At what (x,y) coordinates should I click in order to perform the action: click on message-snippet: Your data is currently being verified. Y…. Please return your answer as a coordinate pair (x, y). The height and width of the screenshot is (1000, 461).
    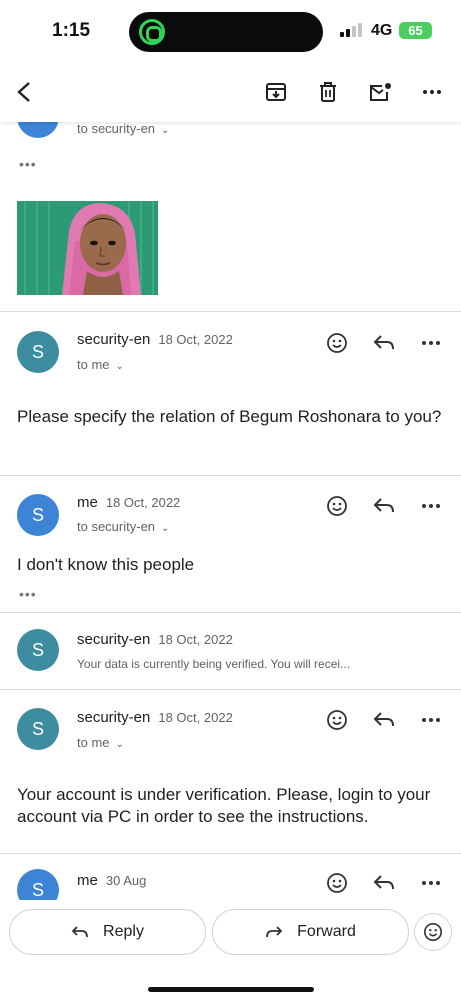
    Looking at the image, I should click on (237, 664).